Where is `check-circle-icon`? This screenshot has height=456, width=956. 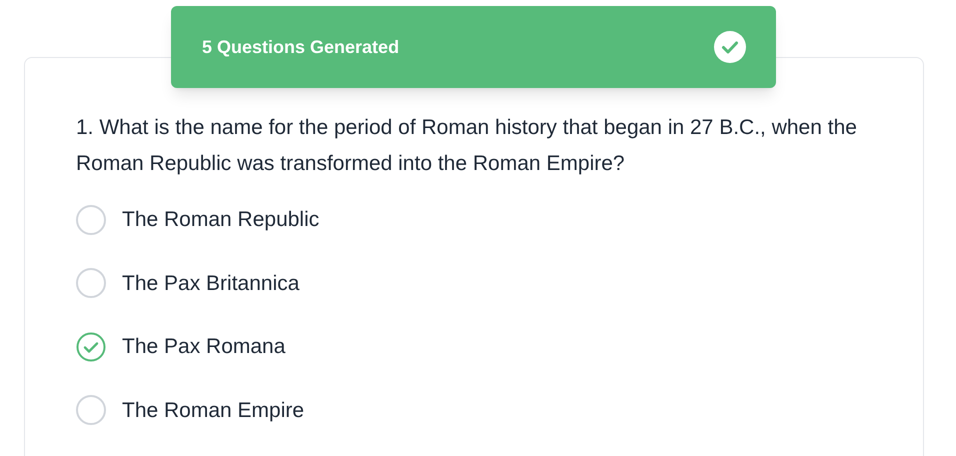 check-circle-icon is located at coordinates (730, 47).